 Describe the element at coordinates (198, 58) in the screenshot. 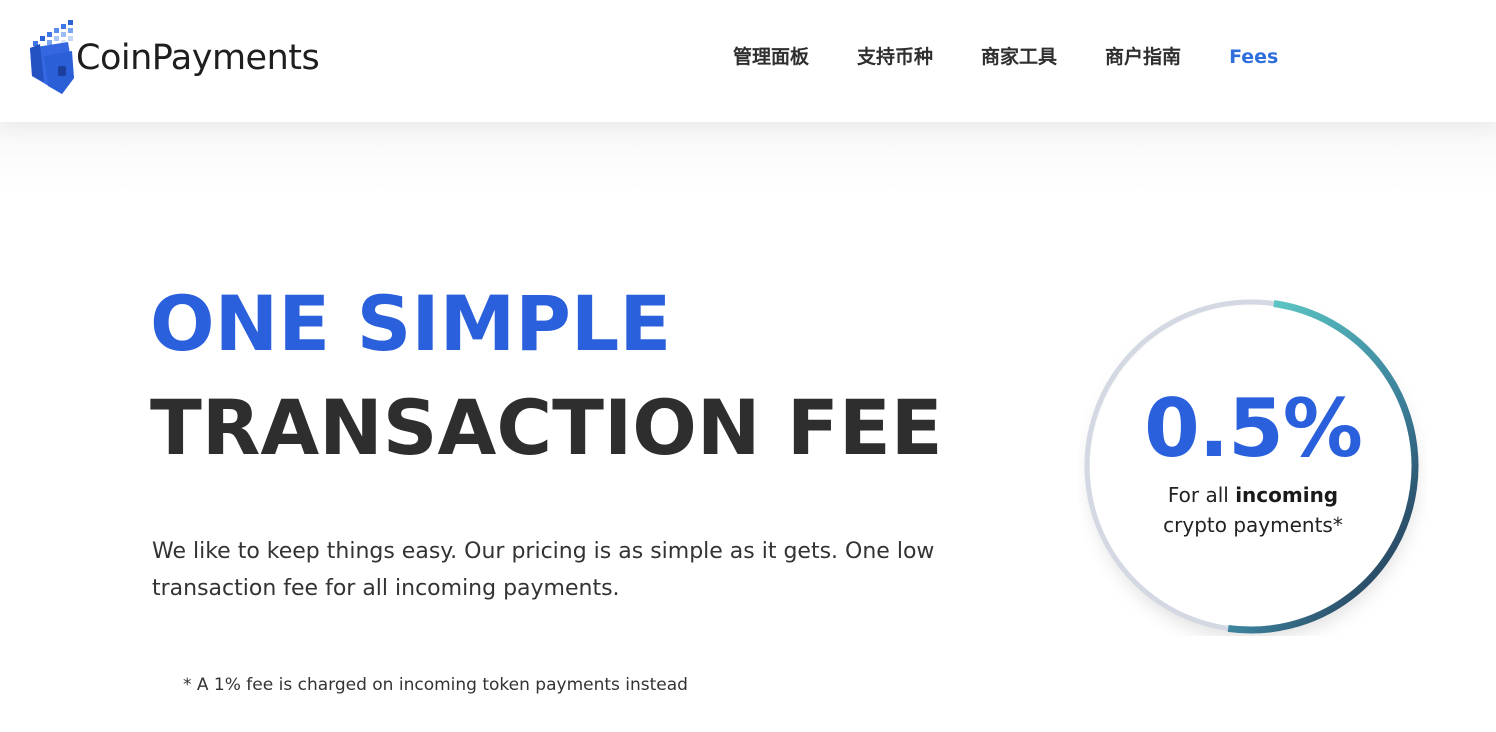

I see `brand-name: CoinPayments` at that location.